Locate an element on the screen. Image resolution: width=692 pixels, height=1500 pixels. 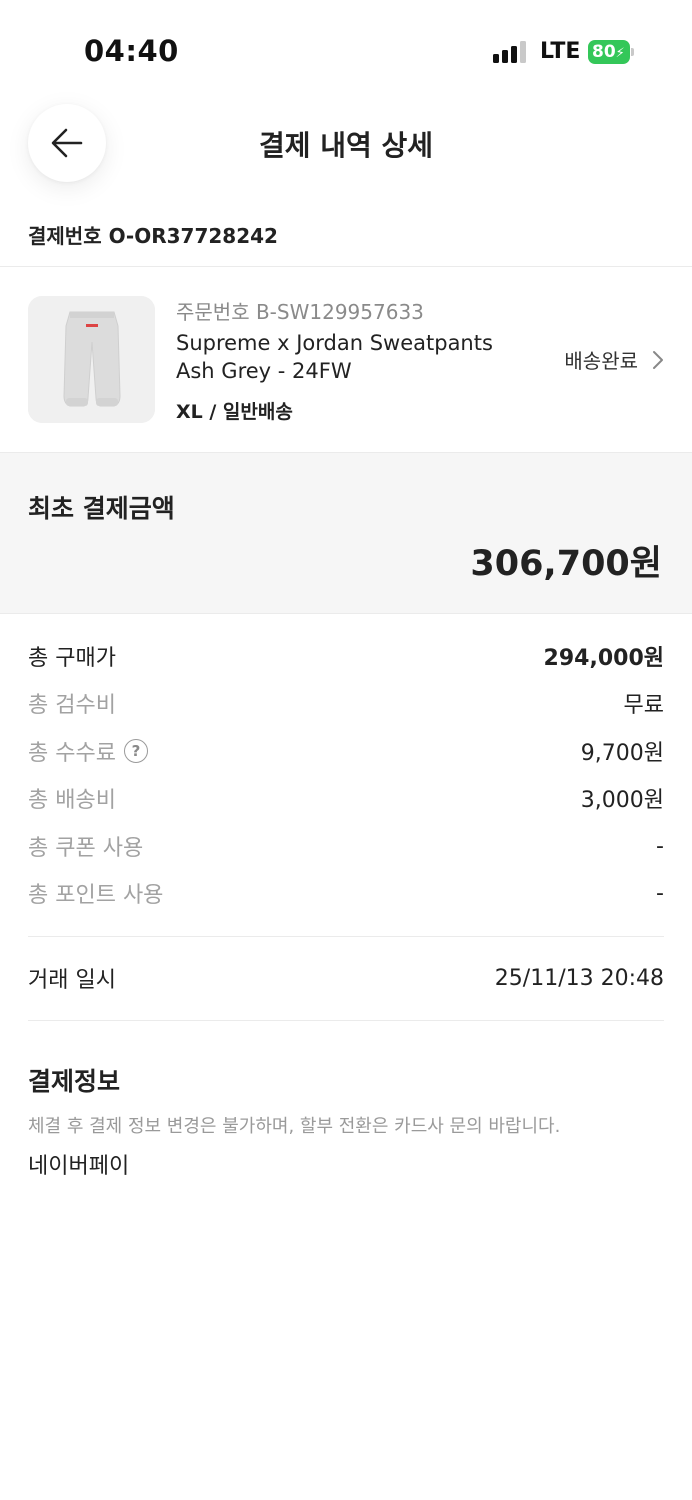
shipping-status: 배송완료 is located at coordinates (601, 361).